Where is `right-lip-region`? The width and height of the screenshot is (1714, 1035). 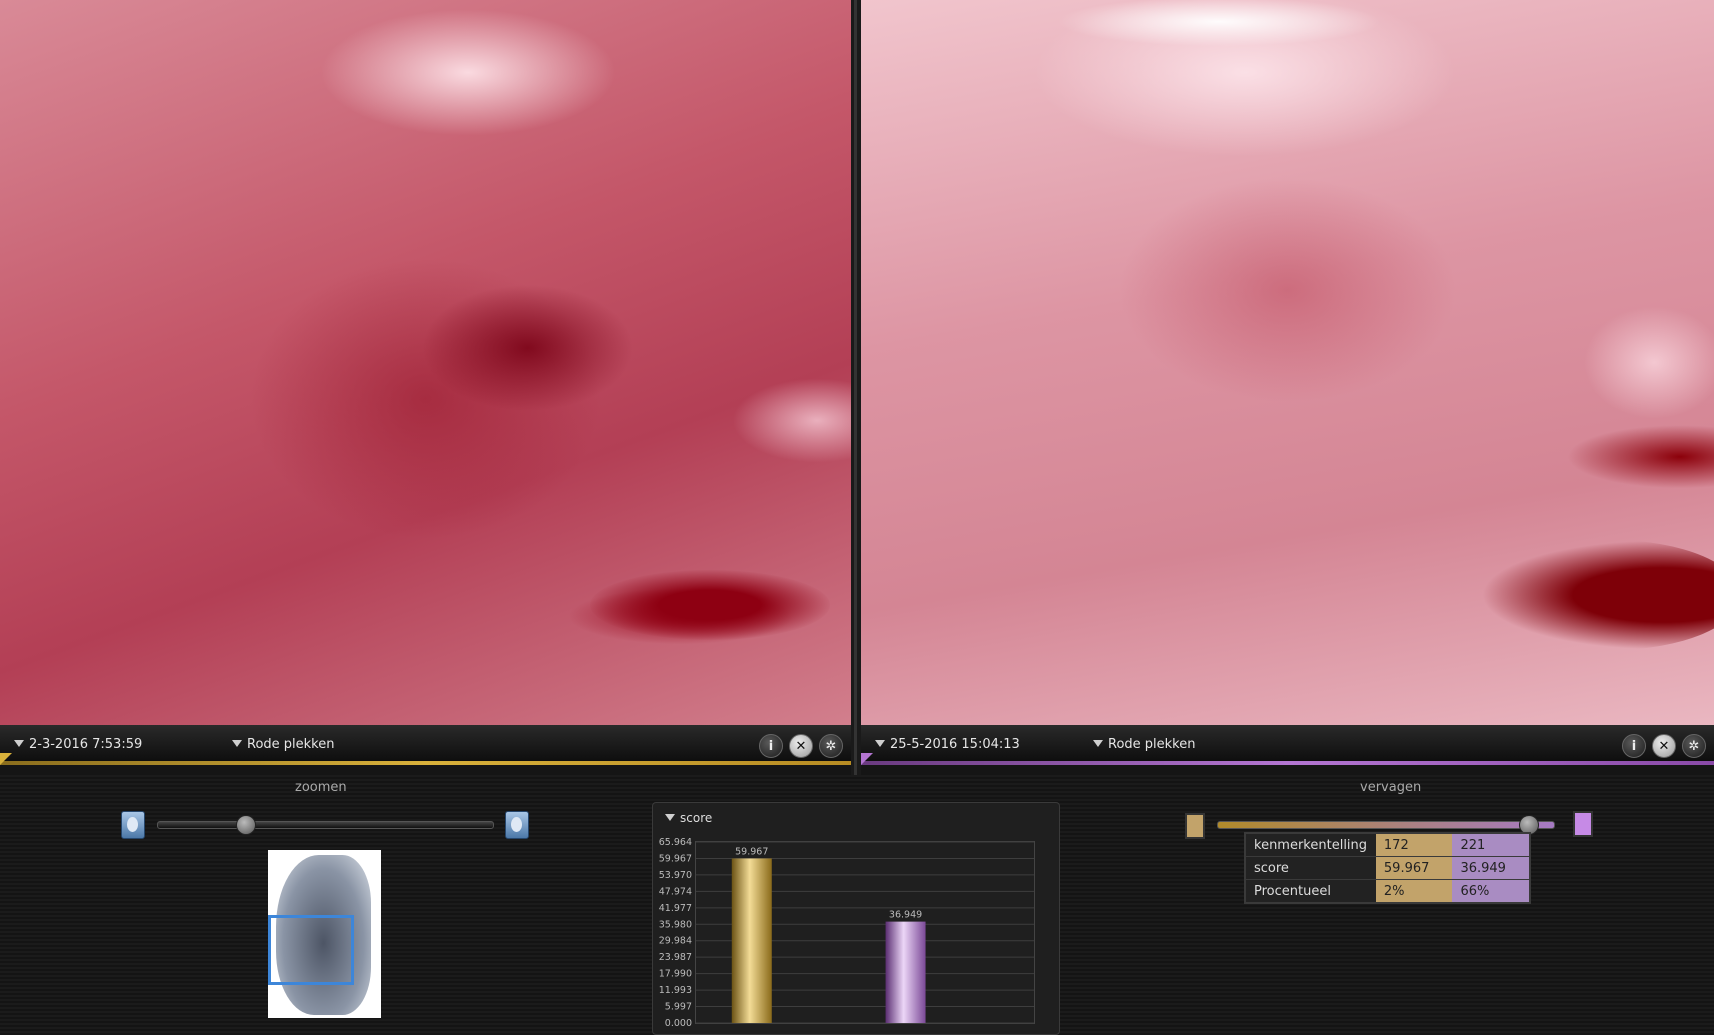
right-lip-region is located at coordinates (1597, 595).